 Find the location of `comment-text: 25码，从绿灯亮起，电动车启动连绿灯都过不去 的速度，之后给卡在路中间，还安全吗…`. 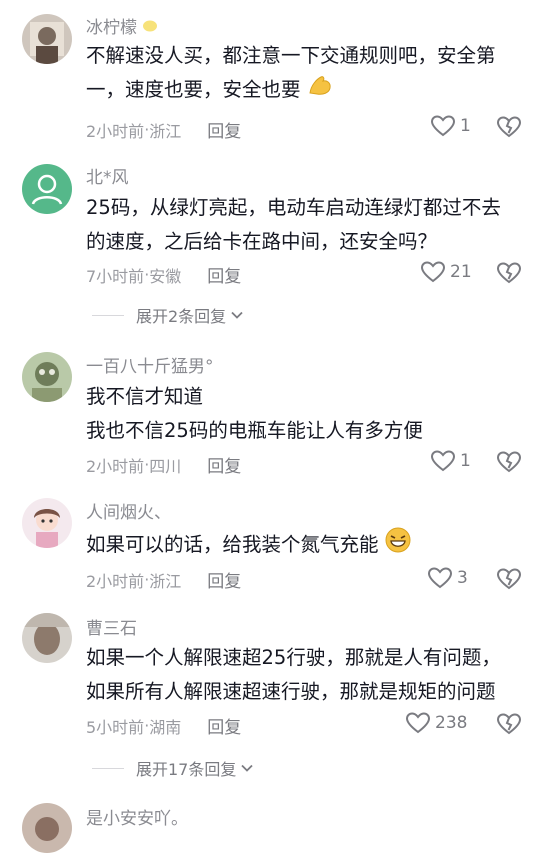

comment-text: 25码，从绿灯亮起，电动车启动连绿灯都过不去 的速度，之后给卡在路中间，还安全吗… is located at coordinates (293, 224).